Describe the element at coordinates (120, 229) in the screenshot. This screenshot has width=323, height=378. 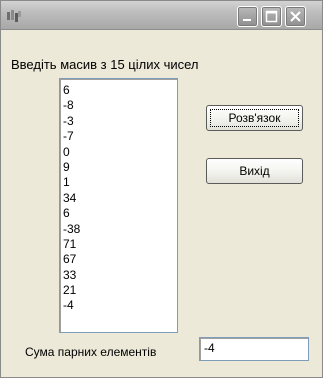
I see `list-item: -38` at that location.